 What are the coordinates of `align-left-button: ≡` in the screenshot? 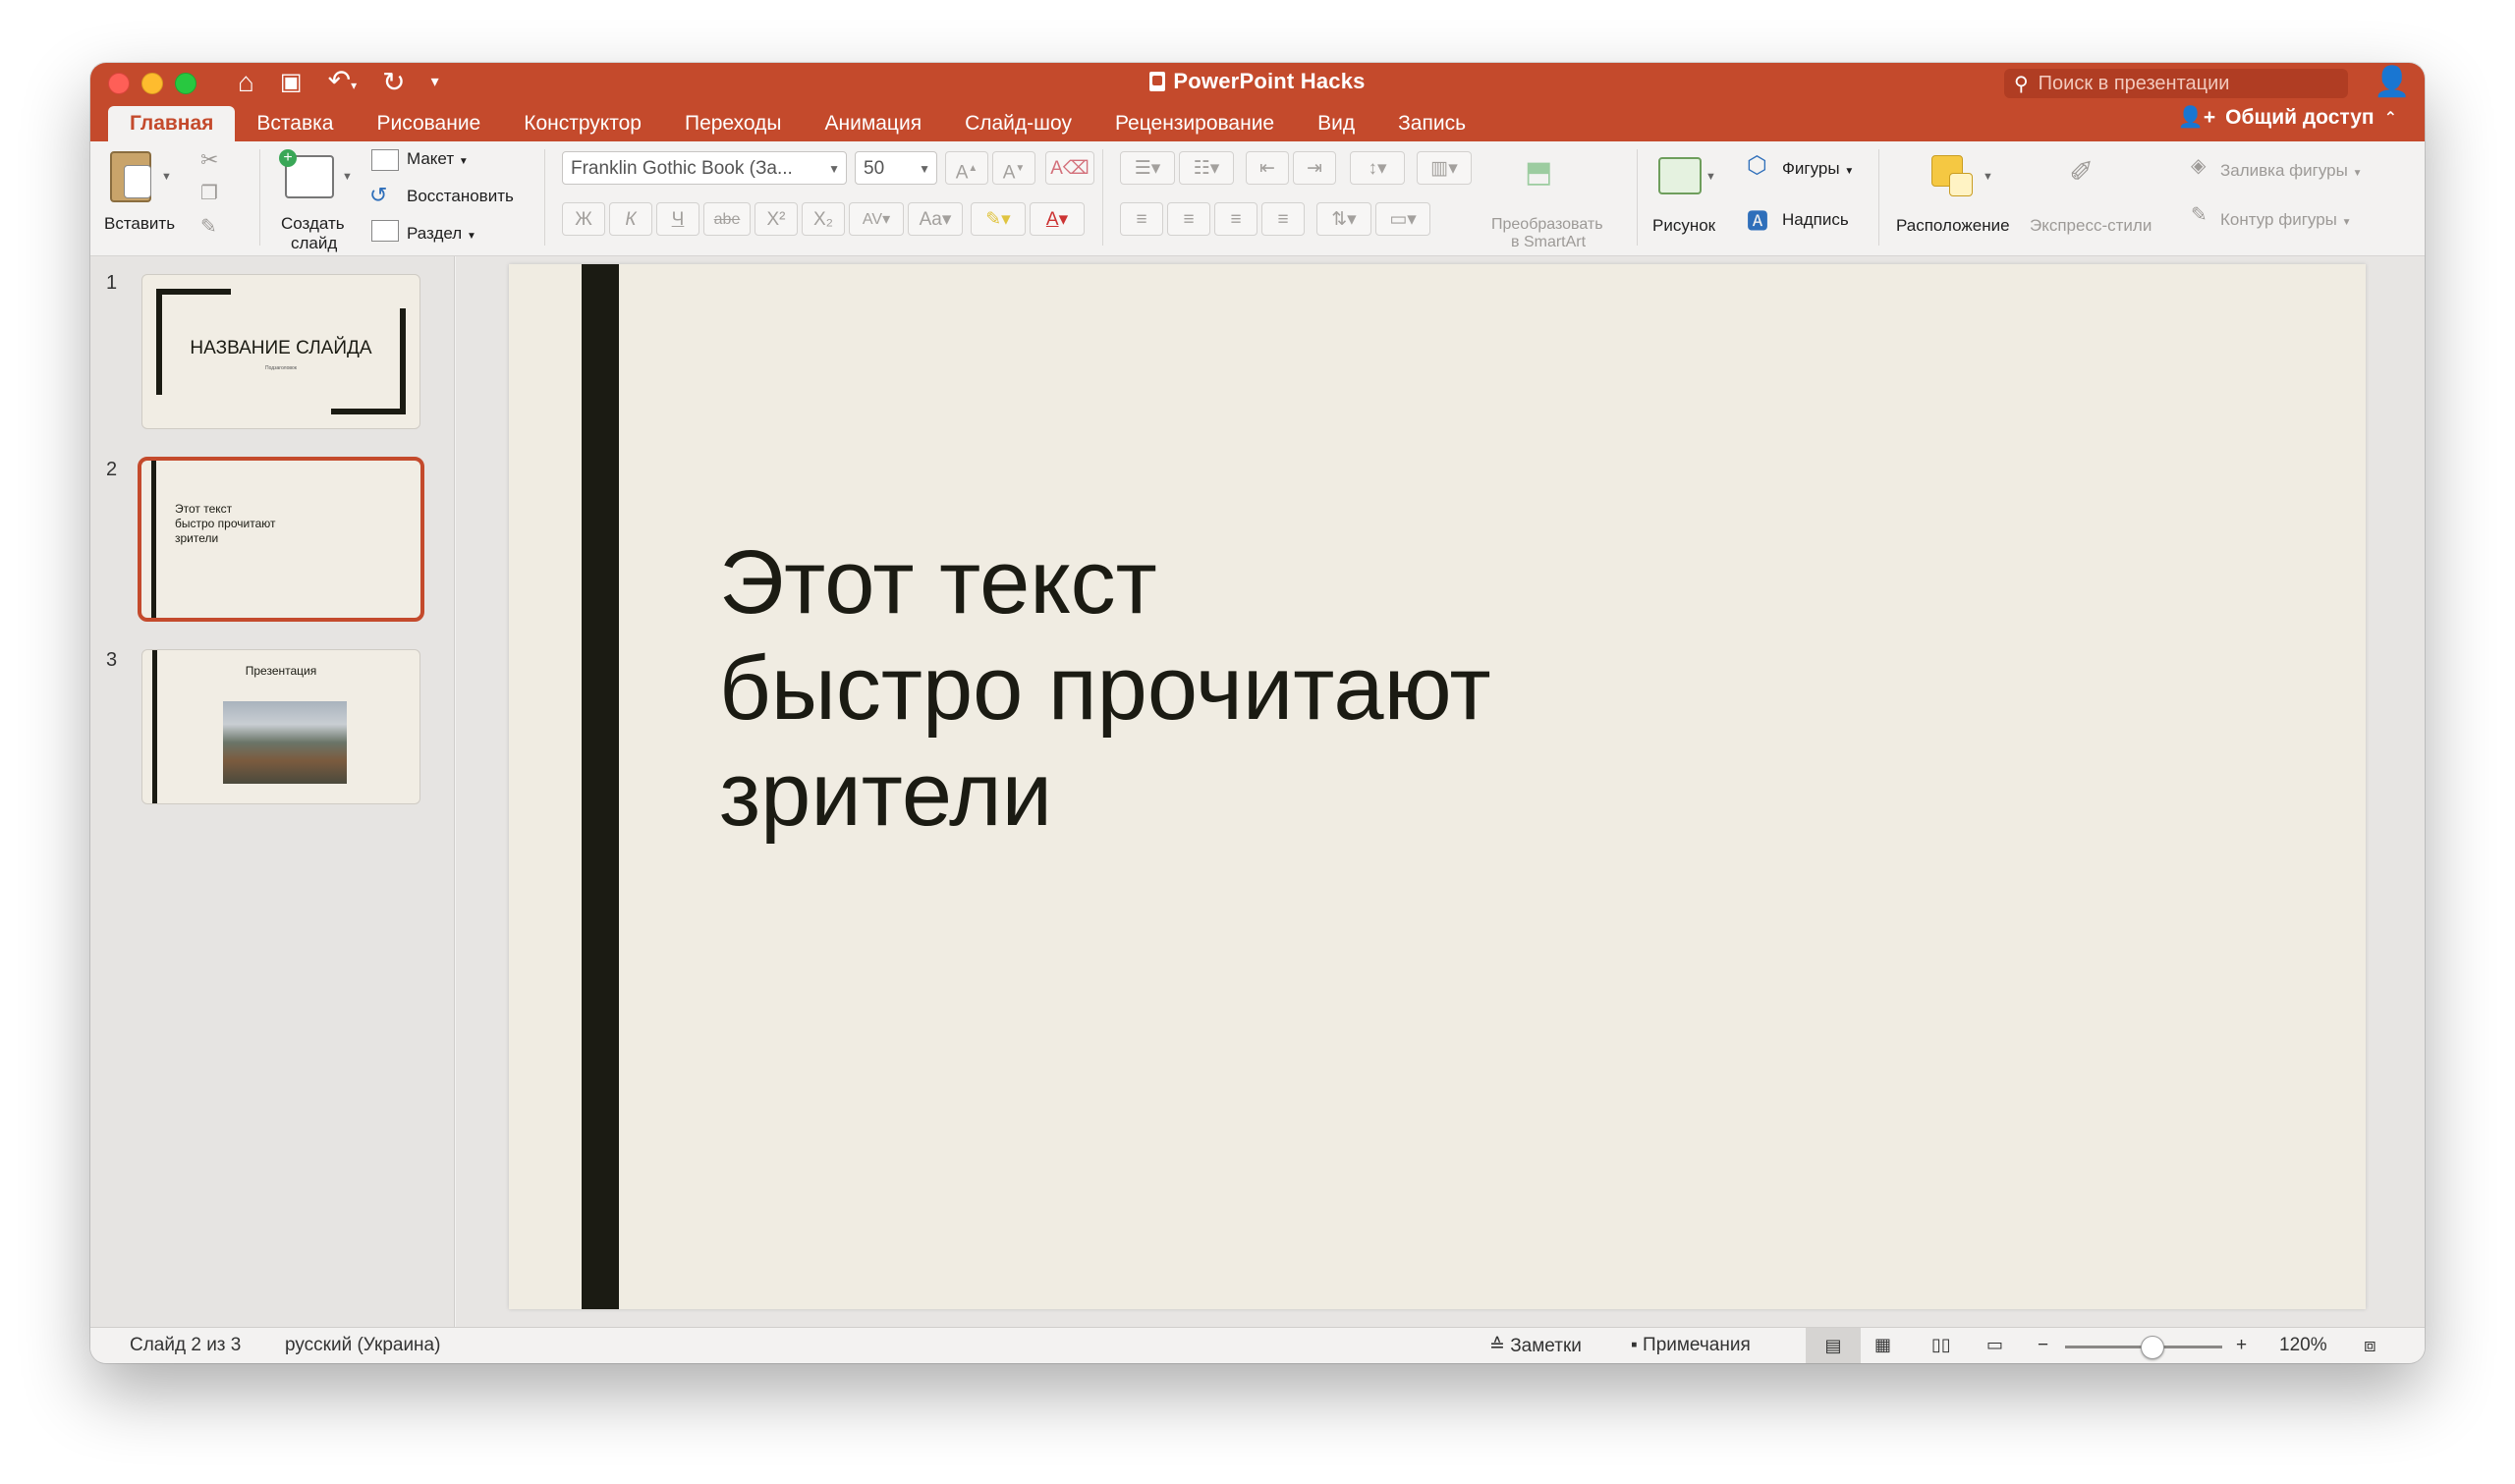 It's located at (1141, 219).